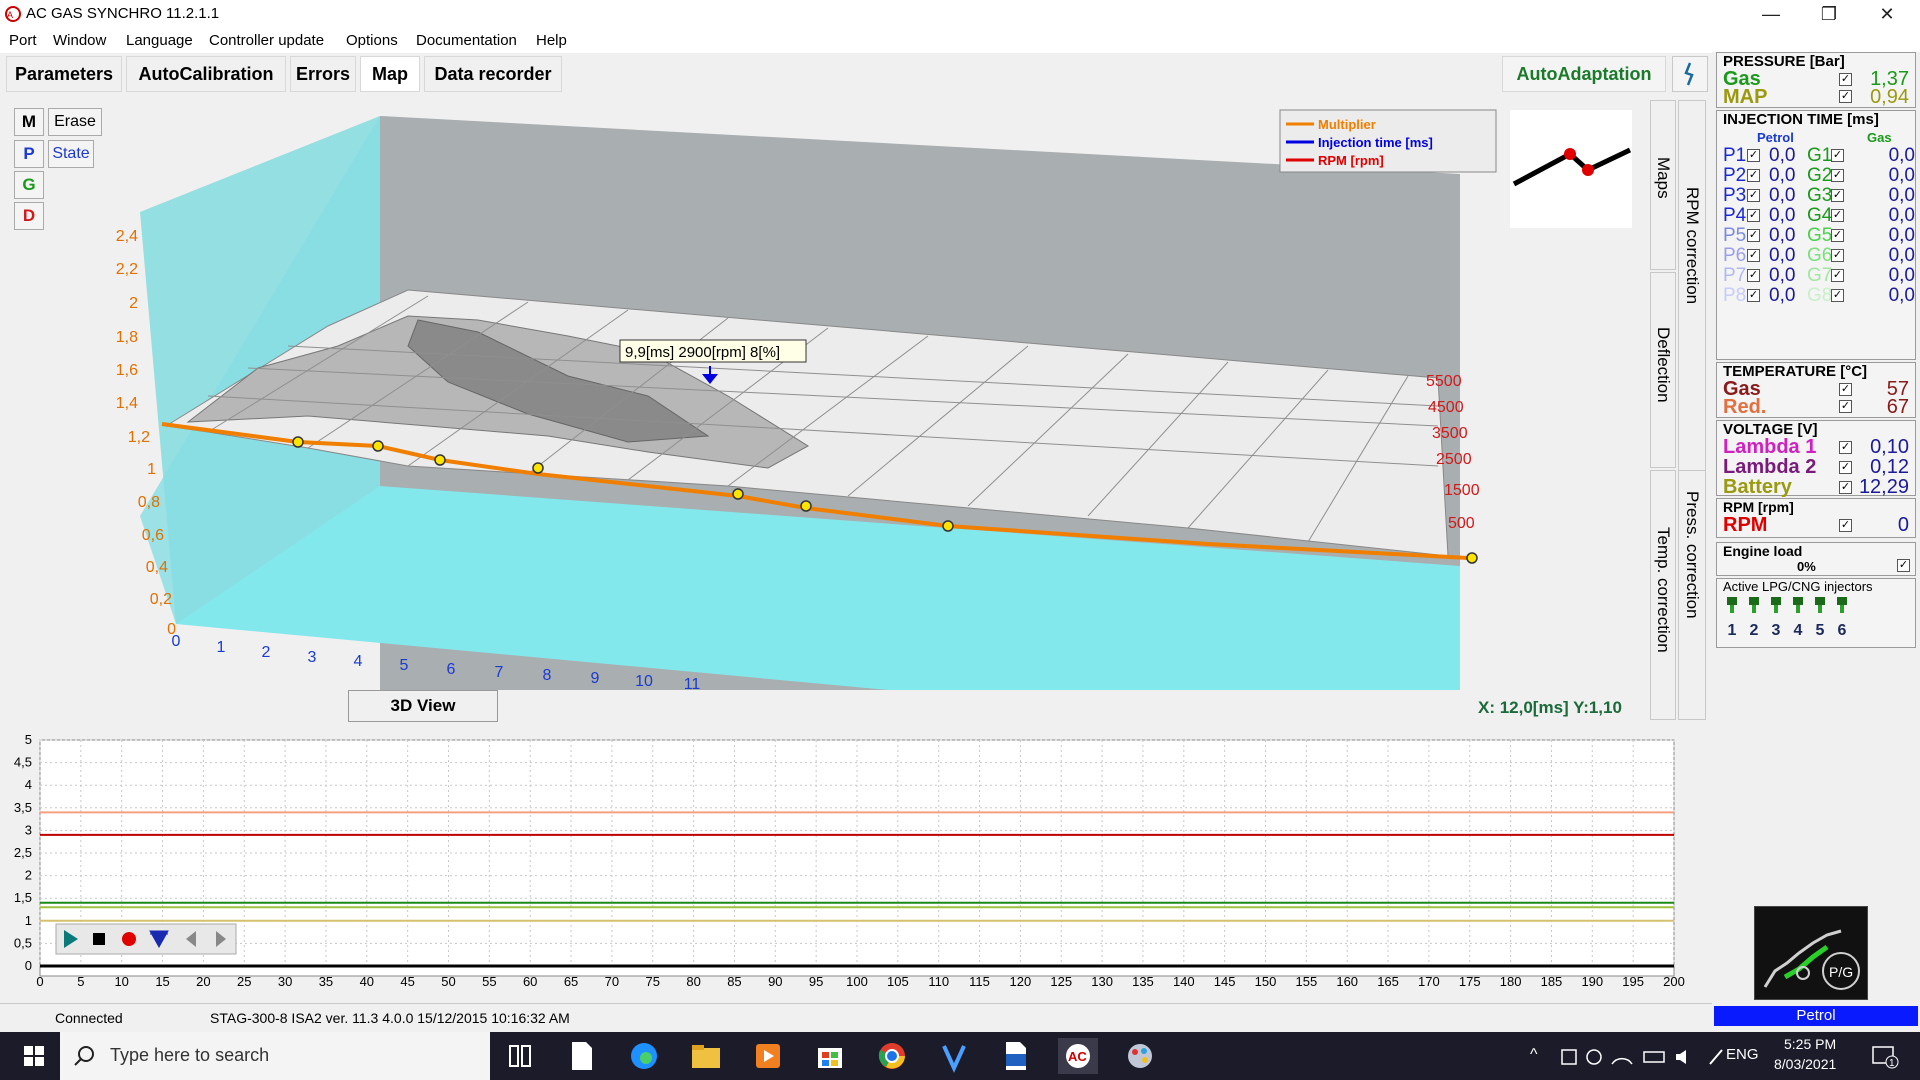 The image size is (1920, 1080). Describe the element at coordinates (23, 852) in the screenshot. I see `recorder-y-tick: 2,5` at that location.